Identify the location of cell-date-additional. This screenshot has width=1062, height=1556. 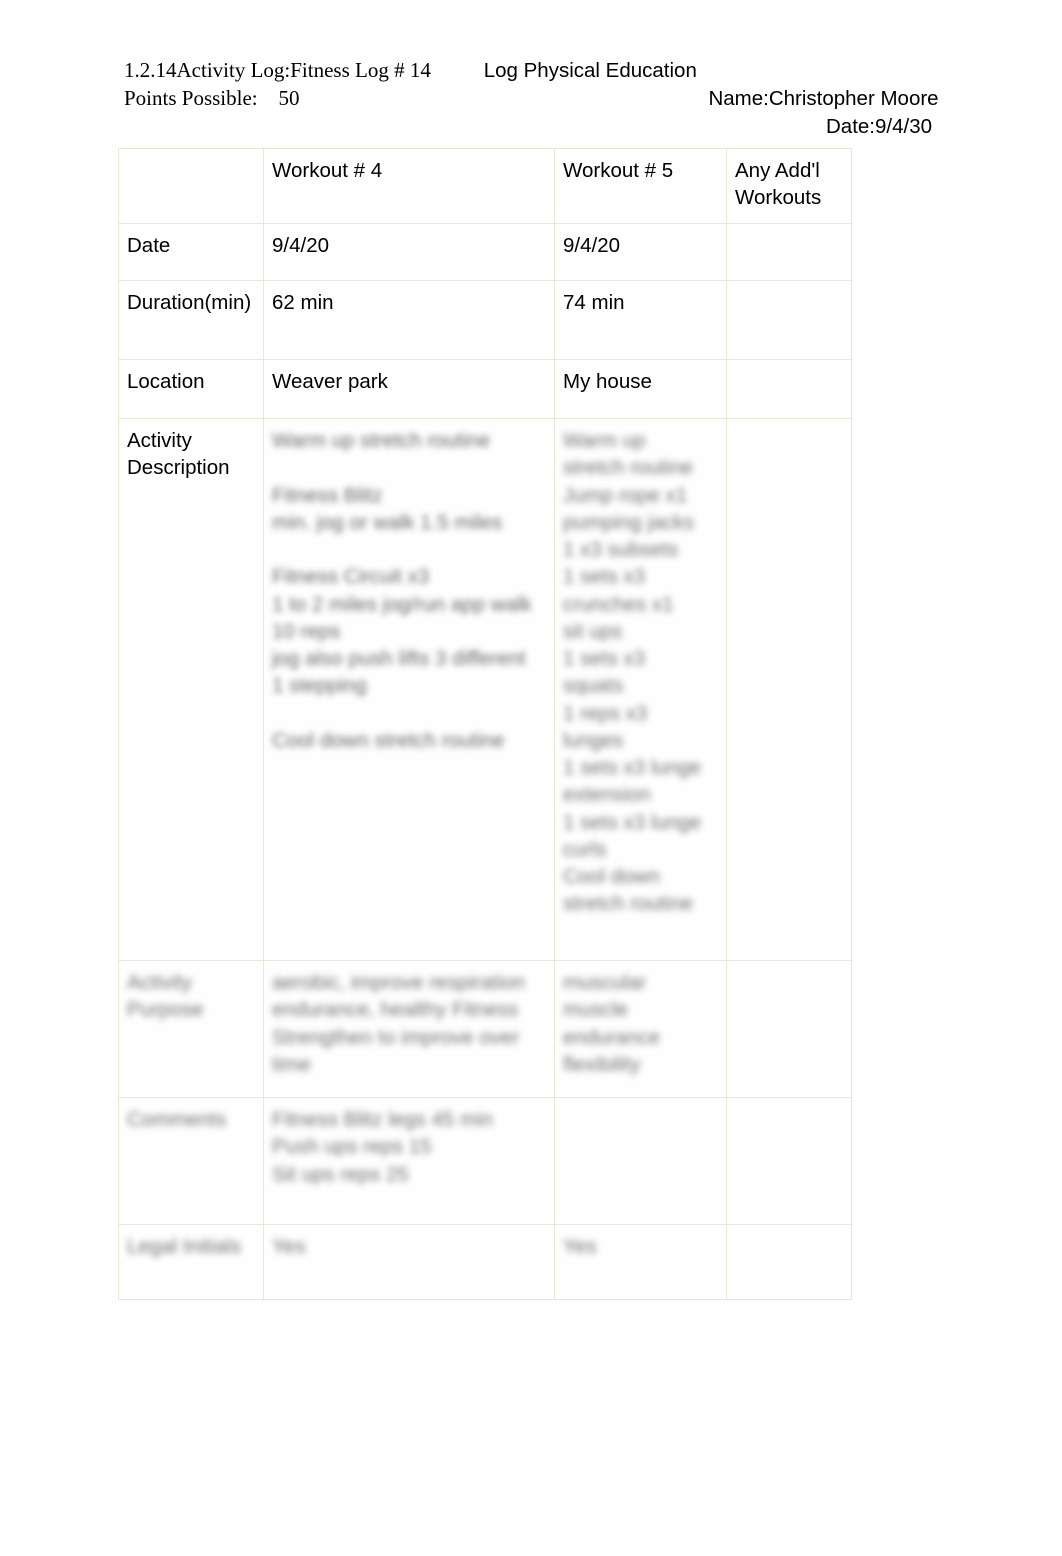
(789, 252).